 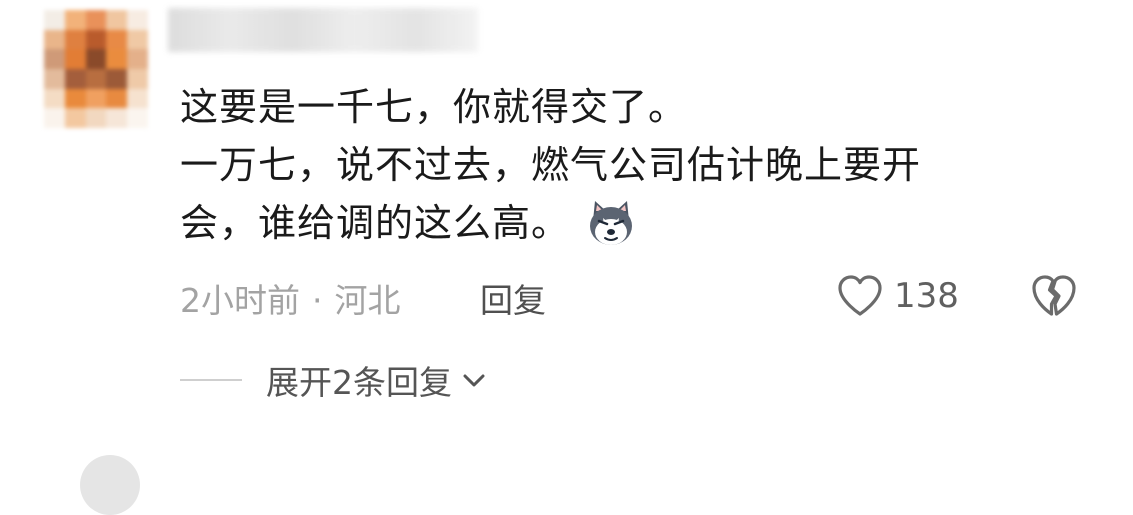 What do you see at coordinates (211, 380) in the screenshot?
I see `divider-line` at bounding box center [211, 380].